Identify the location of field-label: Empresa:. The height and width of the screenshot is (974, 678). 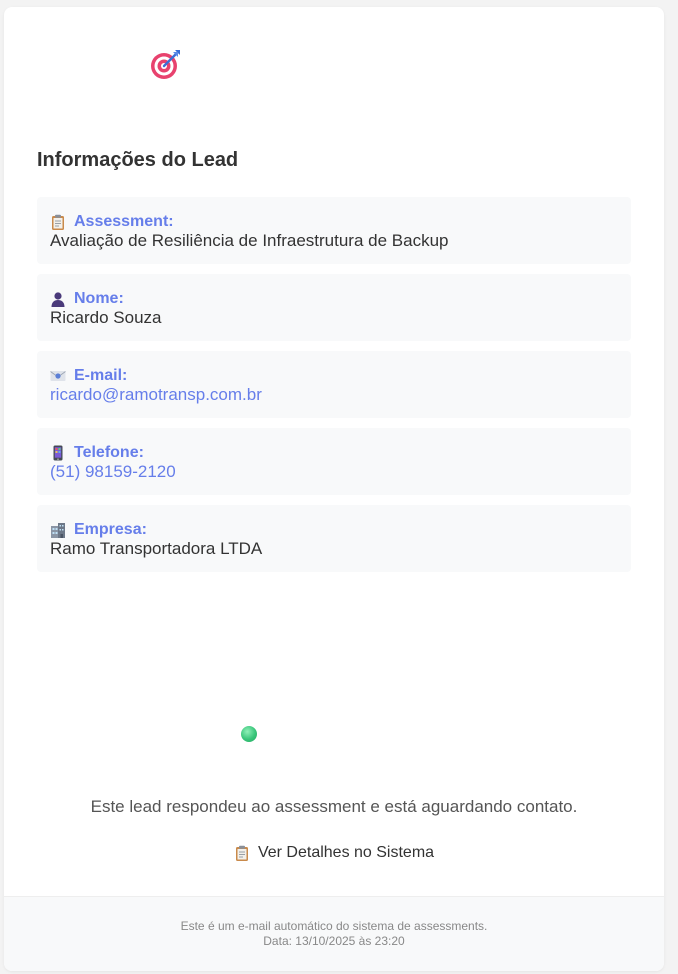
(110, 529).